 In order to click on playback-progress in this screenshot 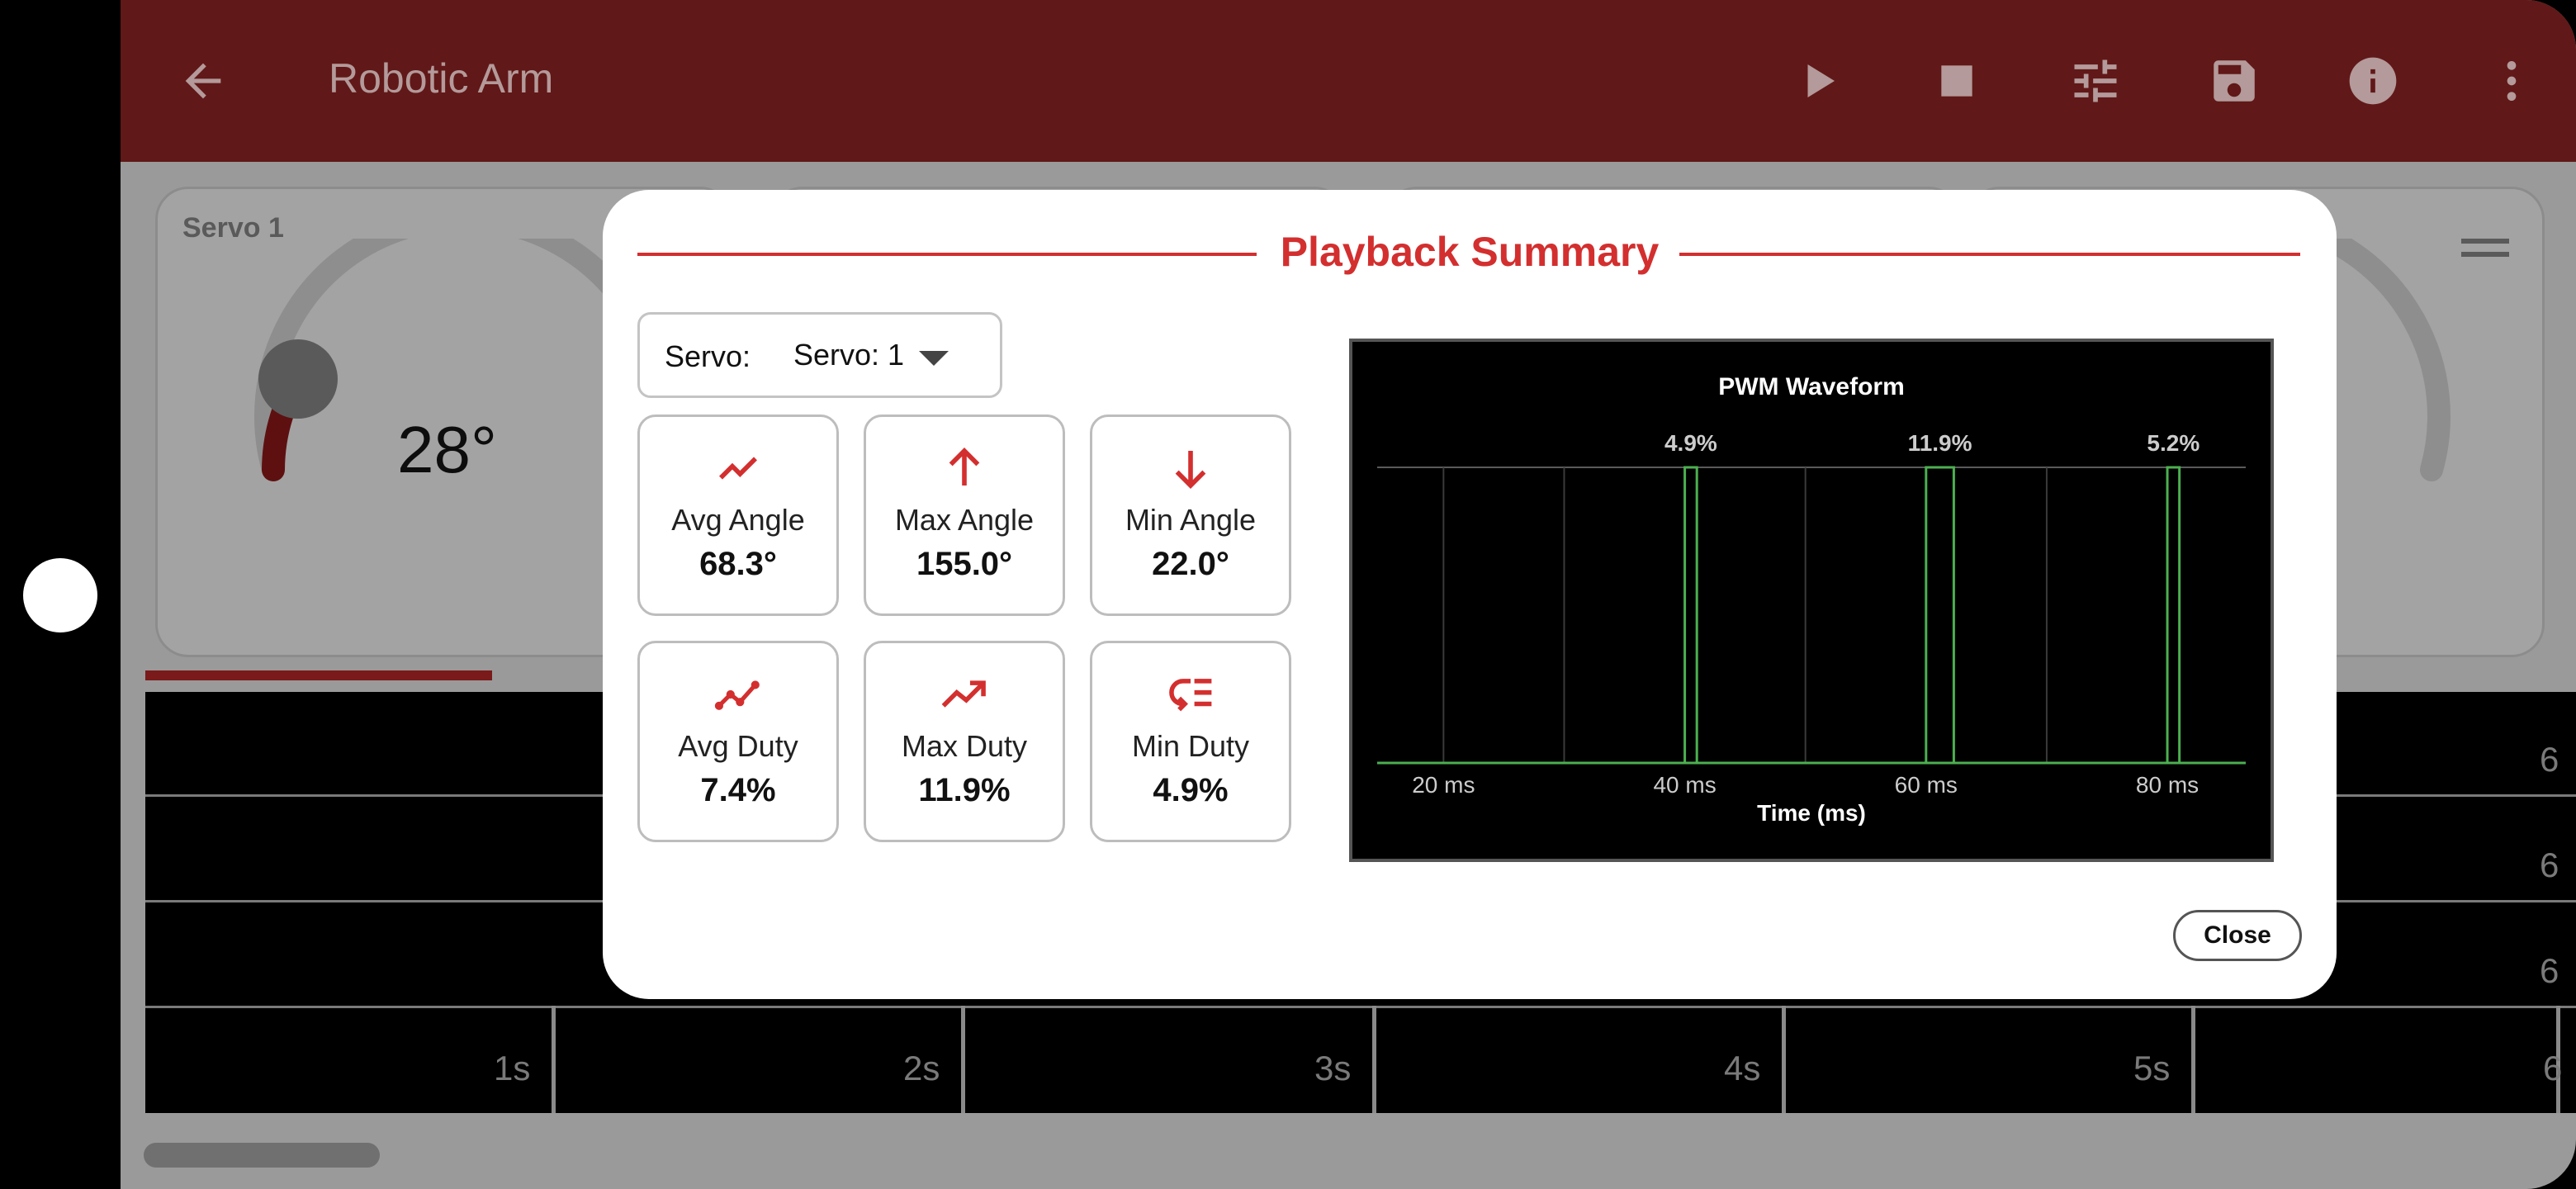, I will do `click(318, 675)`.